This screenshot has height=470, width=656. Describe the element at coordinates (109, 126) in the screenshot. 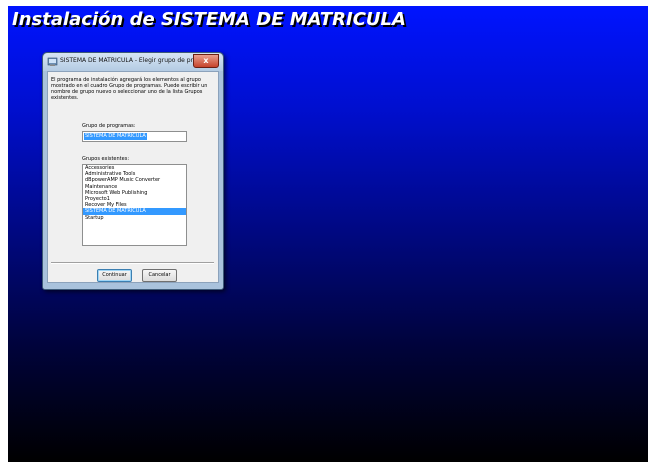

I see `program-group-label: Grupo de programas:` at that location.